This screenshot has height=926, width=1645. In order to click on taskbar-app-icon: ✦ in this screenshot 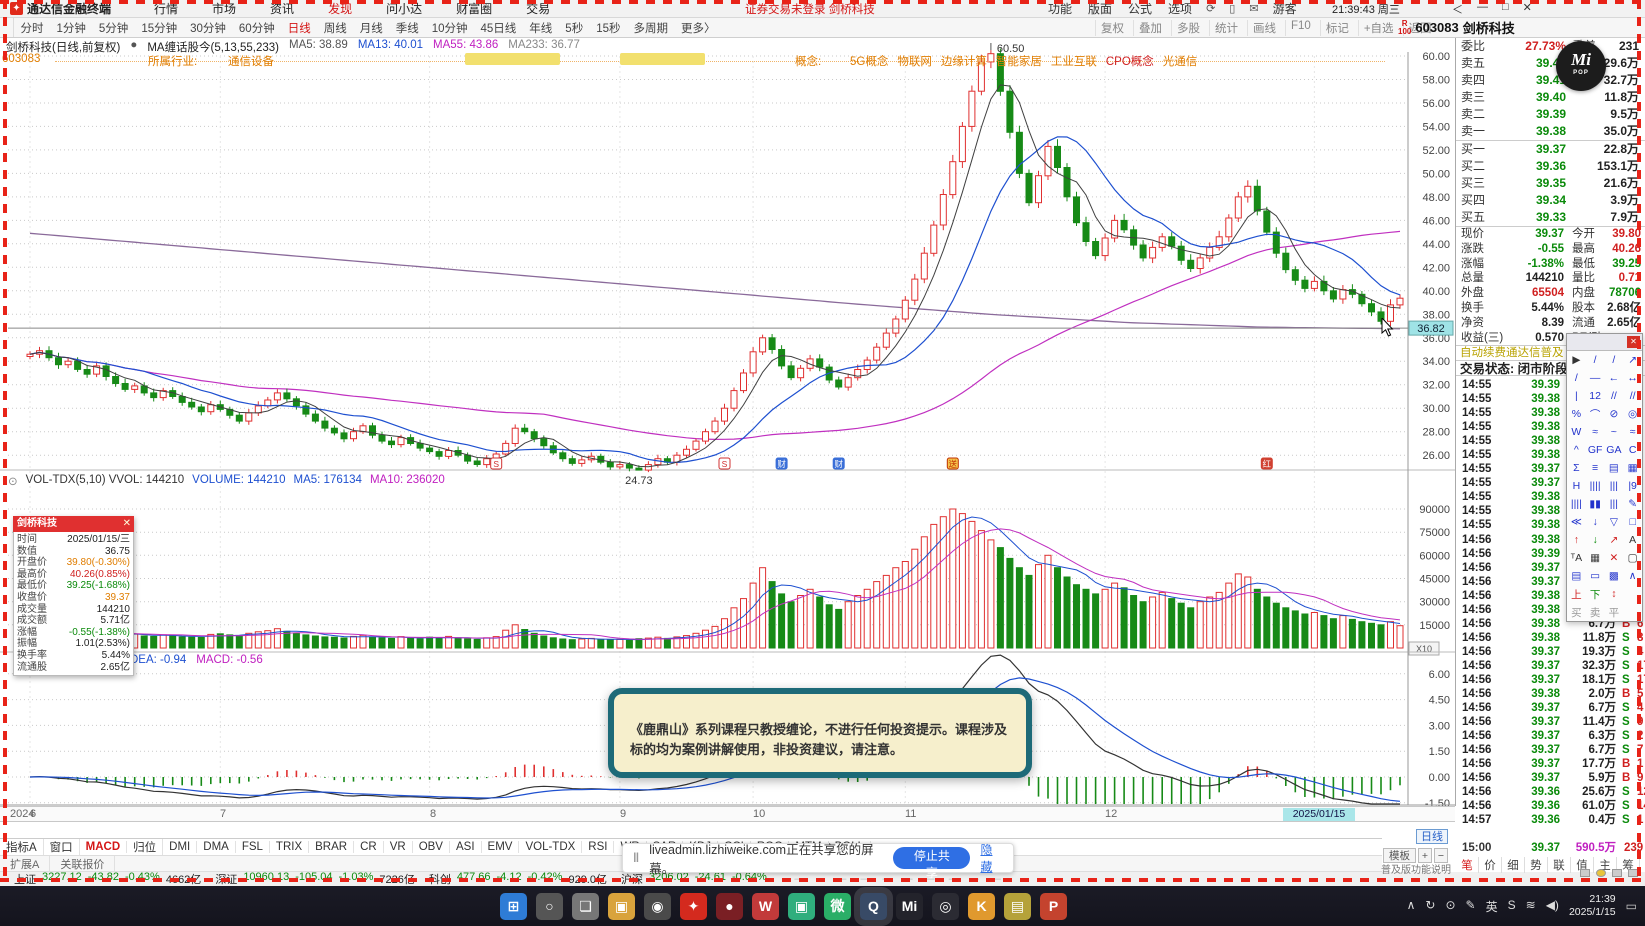, I will do `click(693, 906)`.